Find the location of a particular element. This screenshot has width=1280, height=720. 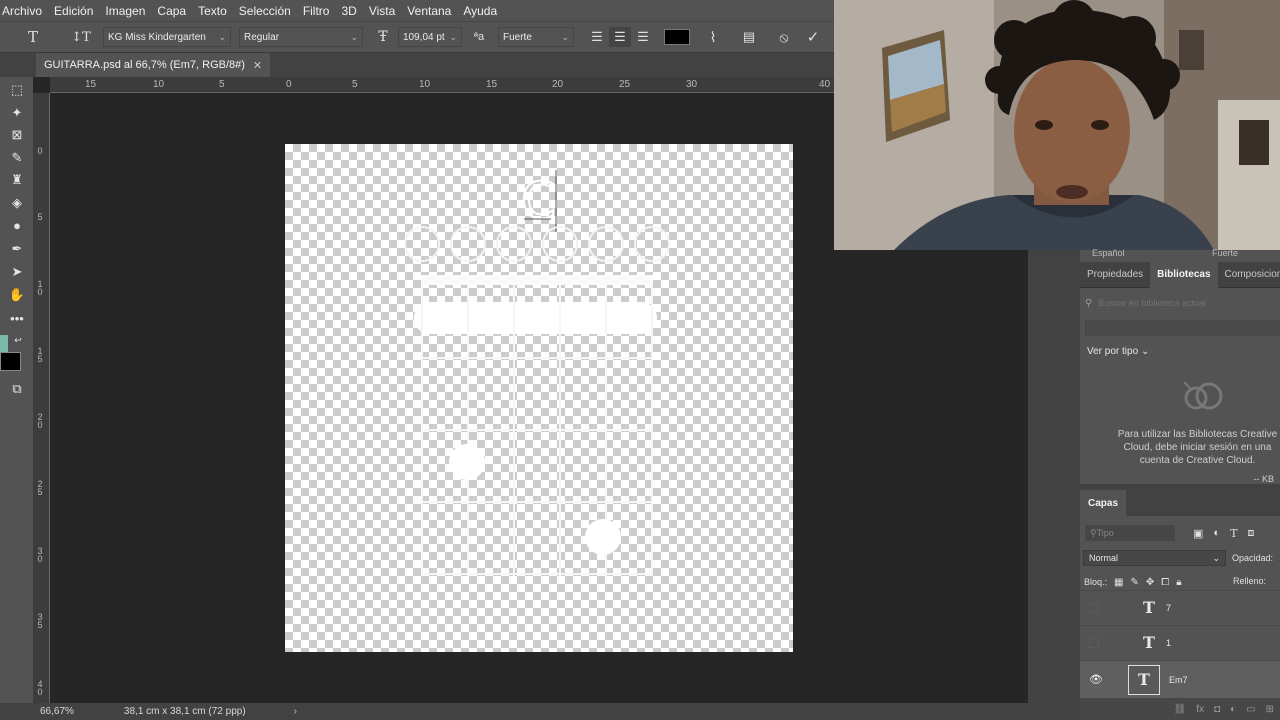

eraser-icon: ◈ is located at coordinates (17, 203).